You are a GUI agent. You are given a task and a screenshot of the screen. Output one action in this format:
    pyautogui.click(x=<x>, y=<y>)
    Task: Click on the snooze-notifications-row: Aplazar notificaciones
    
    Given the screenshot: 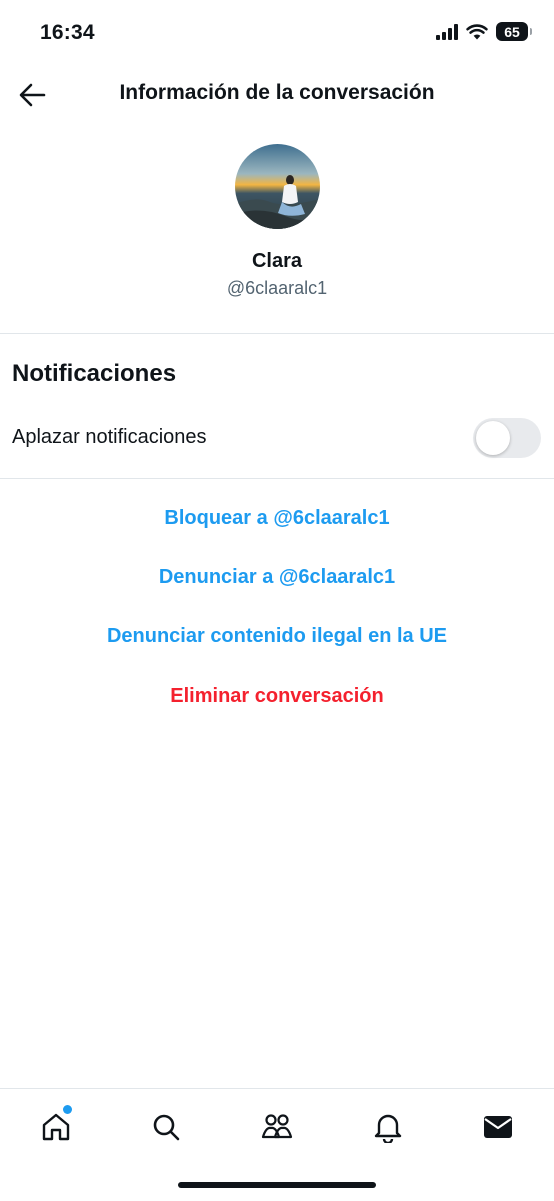 What is the action you would take?
    pyautogui.click(x=277, y=439)
    